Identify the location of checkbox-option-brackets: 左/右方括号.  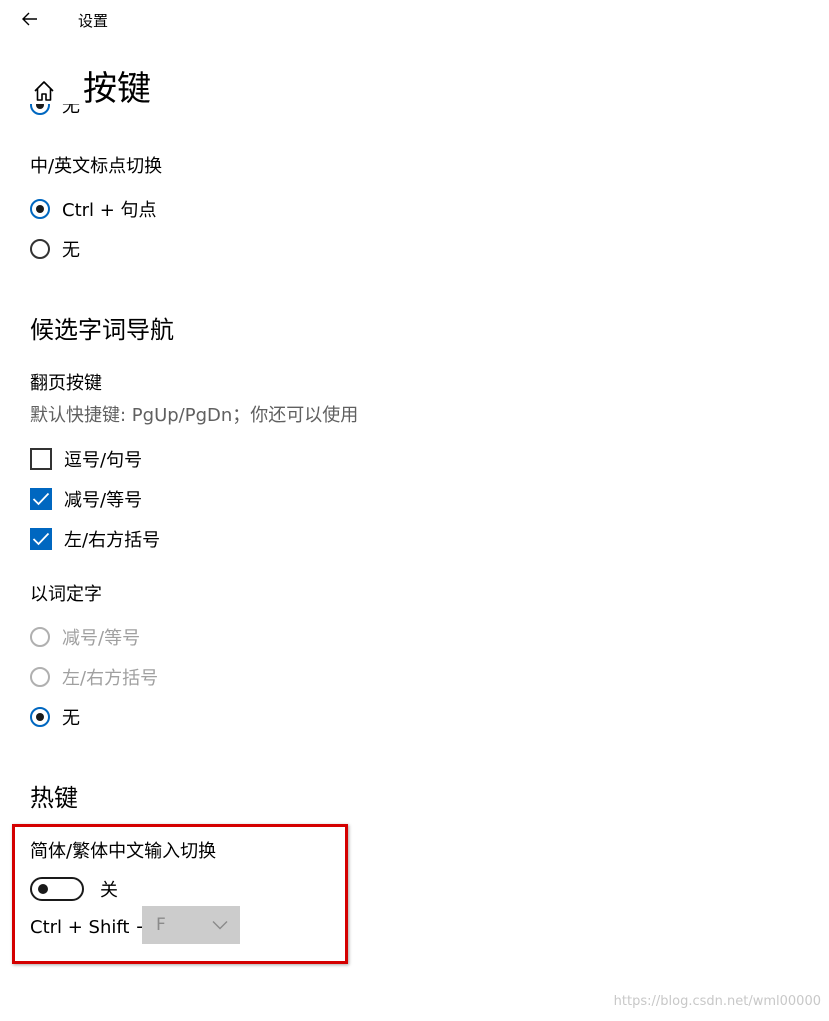
(95, 539).